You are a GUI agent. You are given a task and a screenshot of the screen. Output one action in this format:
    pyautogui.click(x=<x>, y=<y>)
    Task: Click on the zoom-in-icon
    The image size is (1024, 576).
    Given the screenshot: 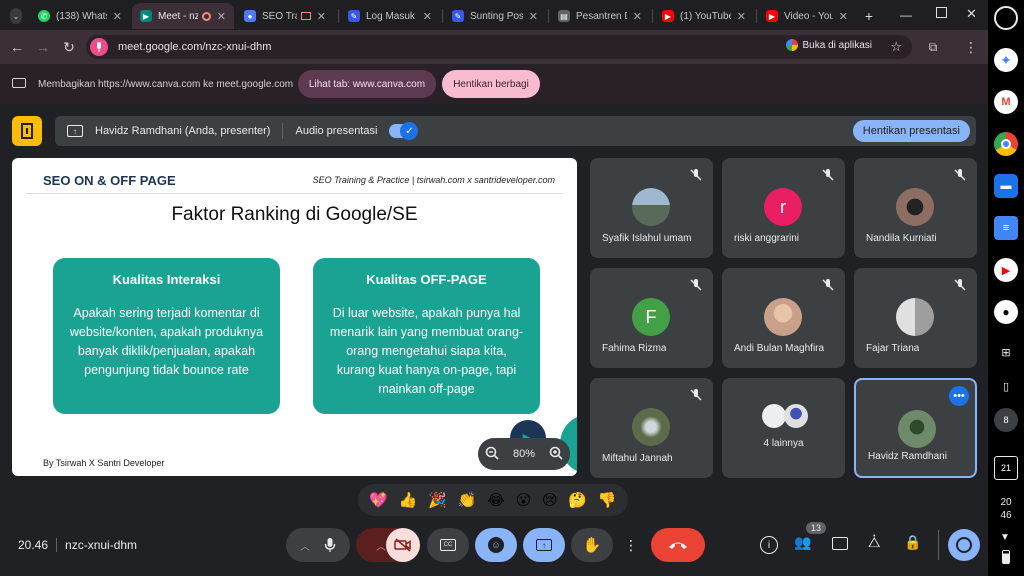 What is the action you would take?
    pyautogui.click(x=556, y=454)
    